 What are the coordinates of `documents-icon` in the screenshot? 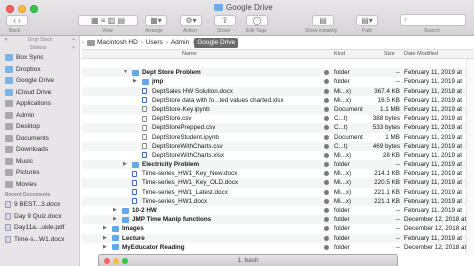 It's located at (9, 138).